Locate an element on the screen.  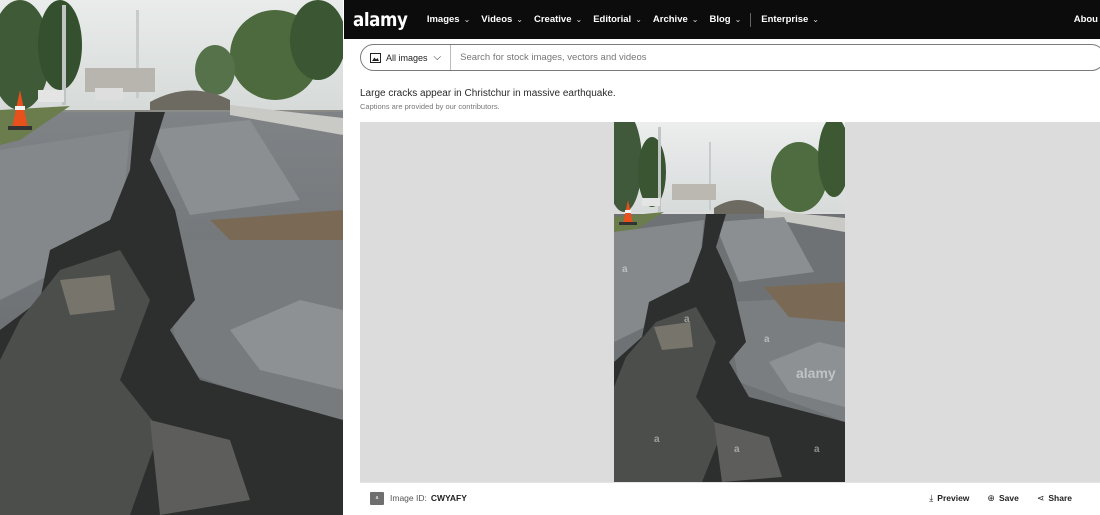
plus-circle-icon: ⊕ is located at coordinates (991, 497).